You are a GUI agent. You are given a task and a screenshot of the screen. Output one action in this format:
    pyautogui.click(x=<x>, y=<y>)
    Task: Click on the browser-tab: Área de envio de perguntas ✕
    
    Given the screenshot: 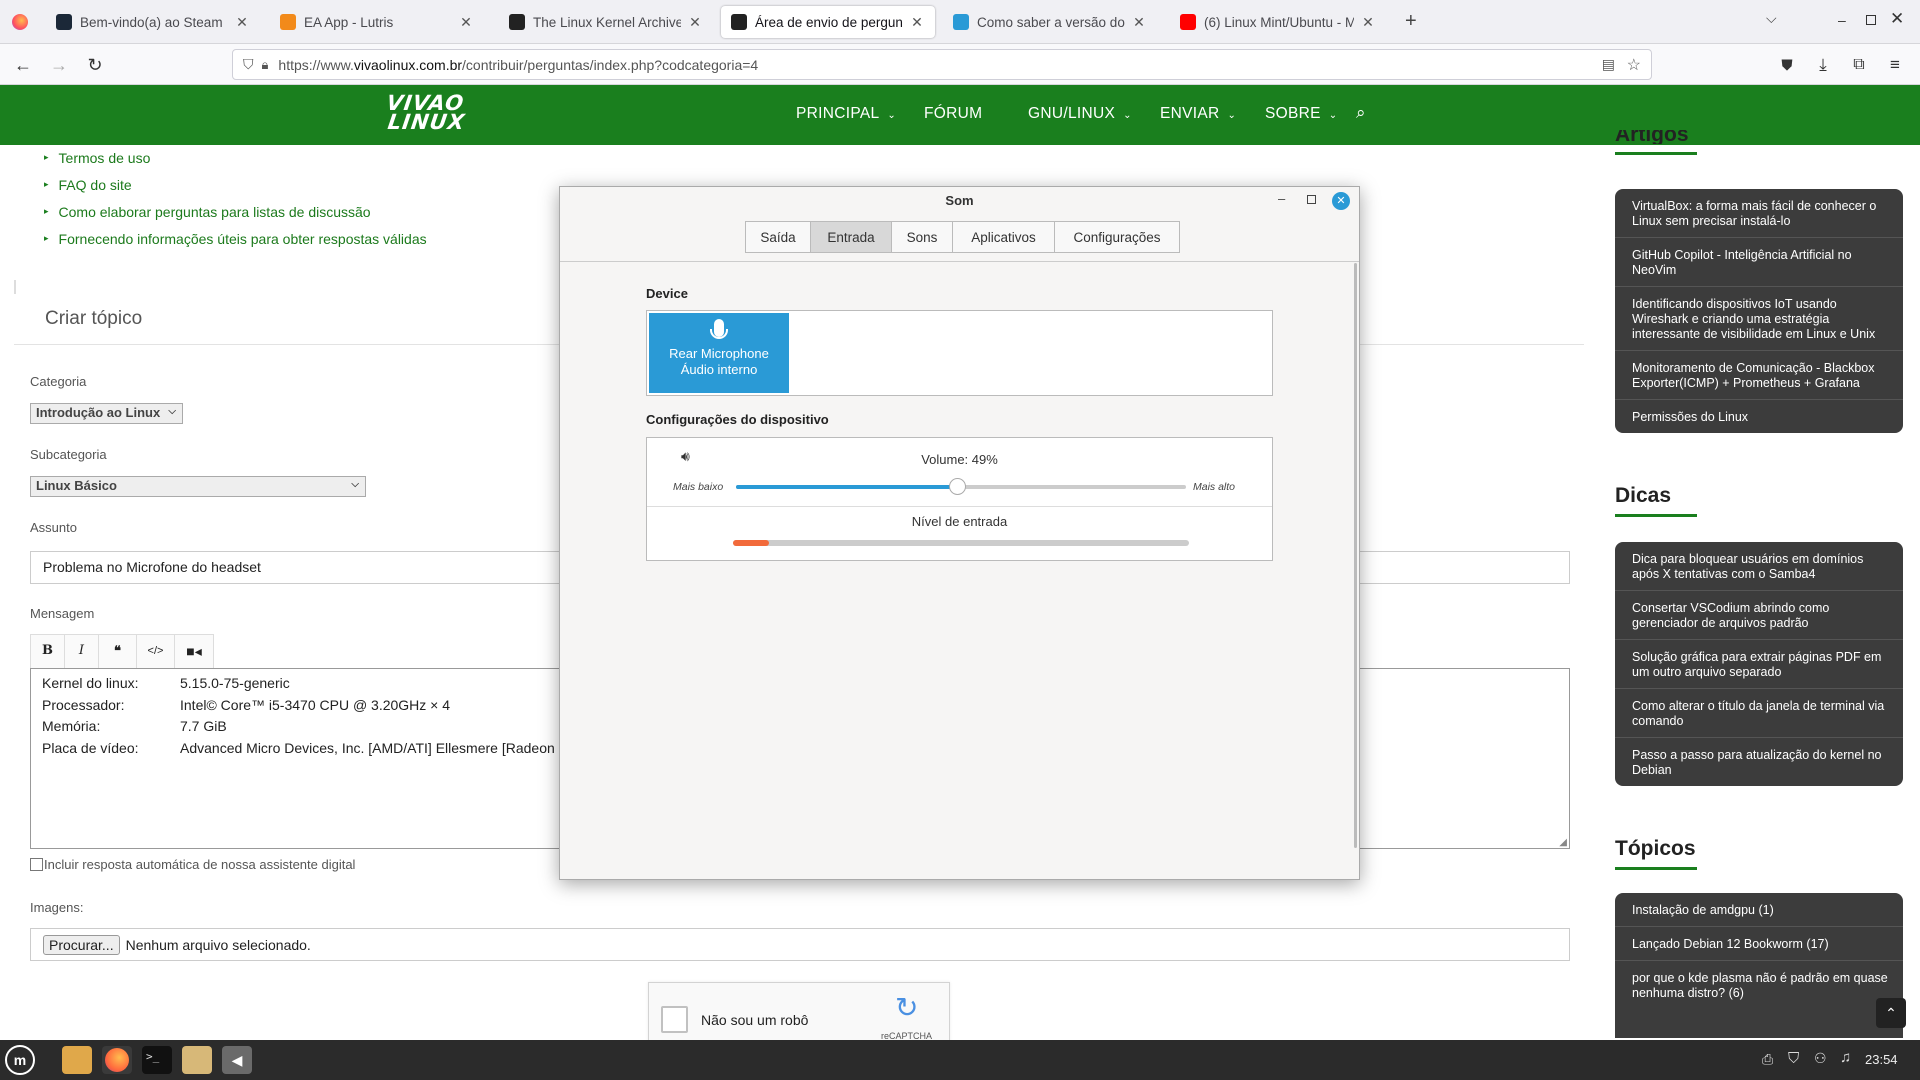 What is the action you would take?
    pyautogui.click(x=828, y=22)
    